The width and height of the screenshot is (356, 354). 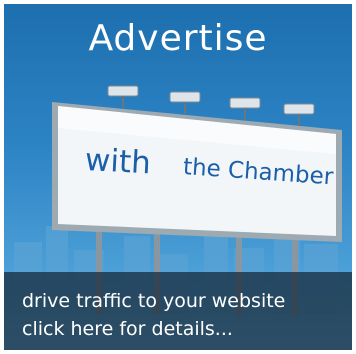 What do you see at coordinates (178, 38) in the screenshot?
I see `banner-title: Advertise` at bounding box center [178, 38].